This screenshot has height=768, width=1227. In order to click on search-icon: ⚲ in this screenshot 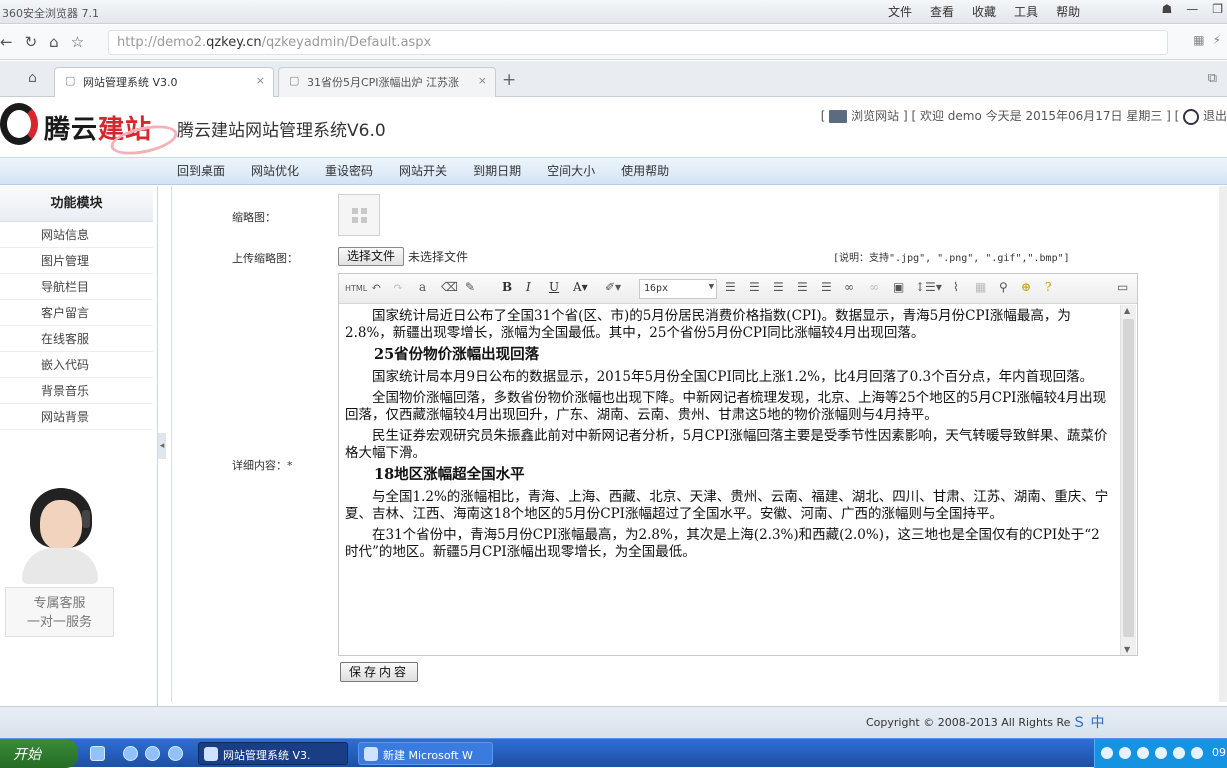, I will do `click(1003, 287)`.